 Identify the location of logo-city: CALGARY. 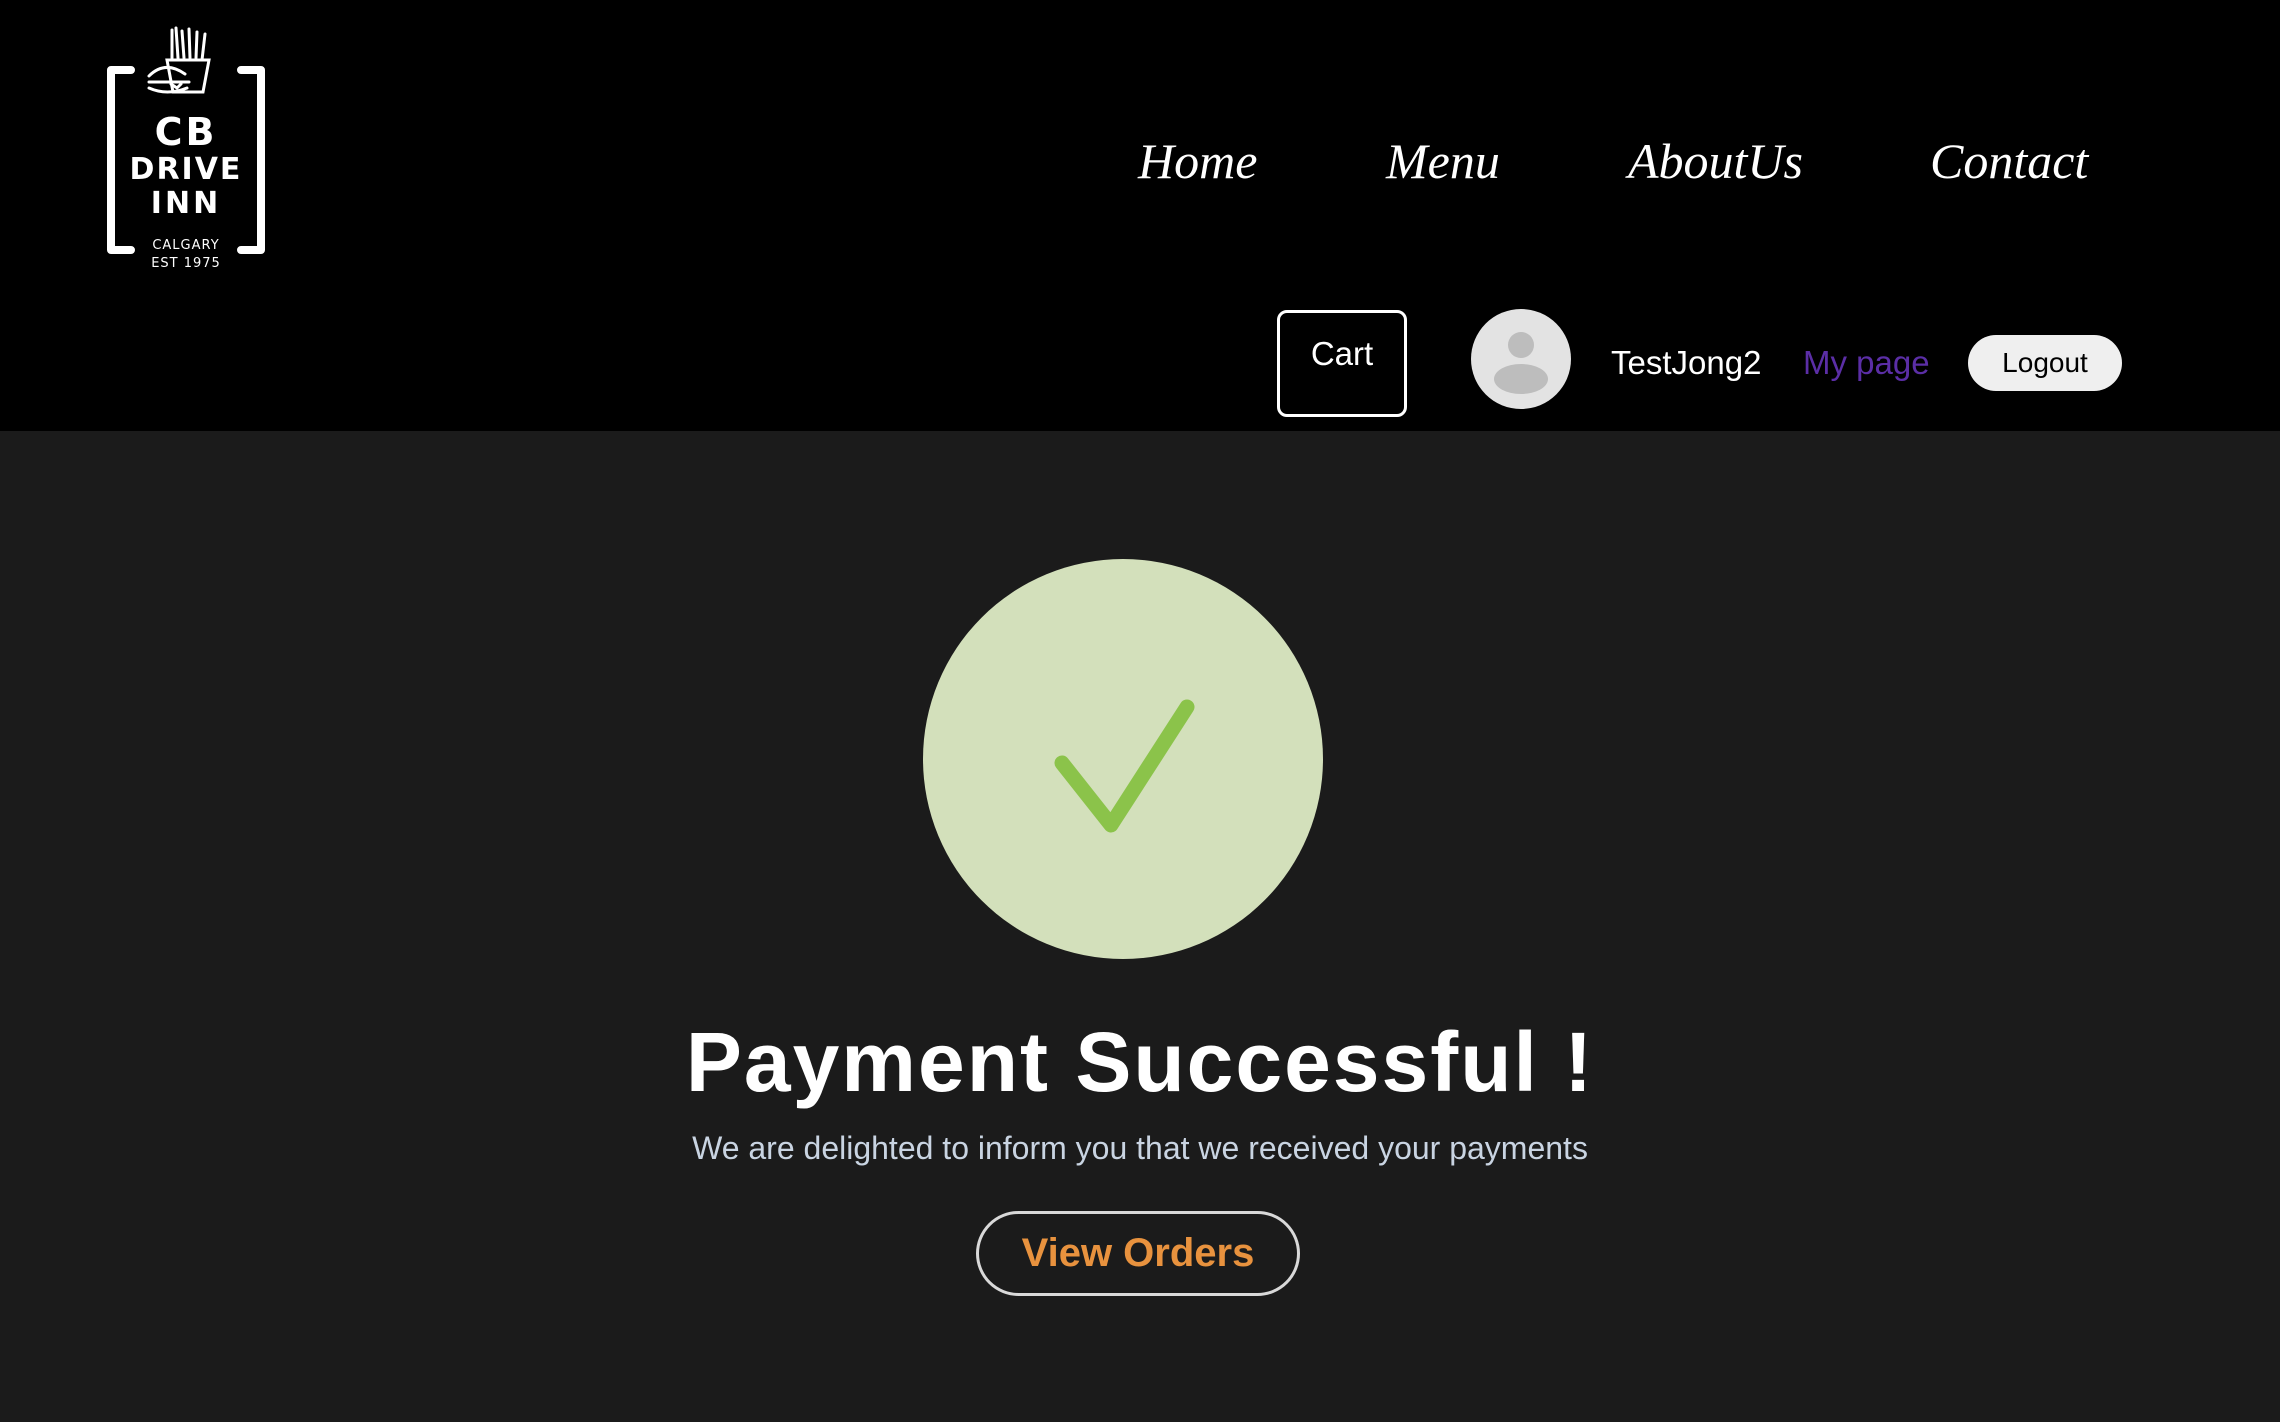
(186, 245).